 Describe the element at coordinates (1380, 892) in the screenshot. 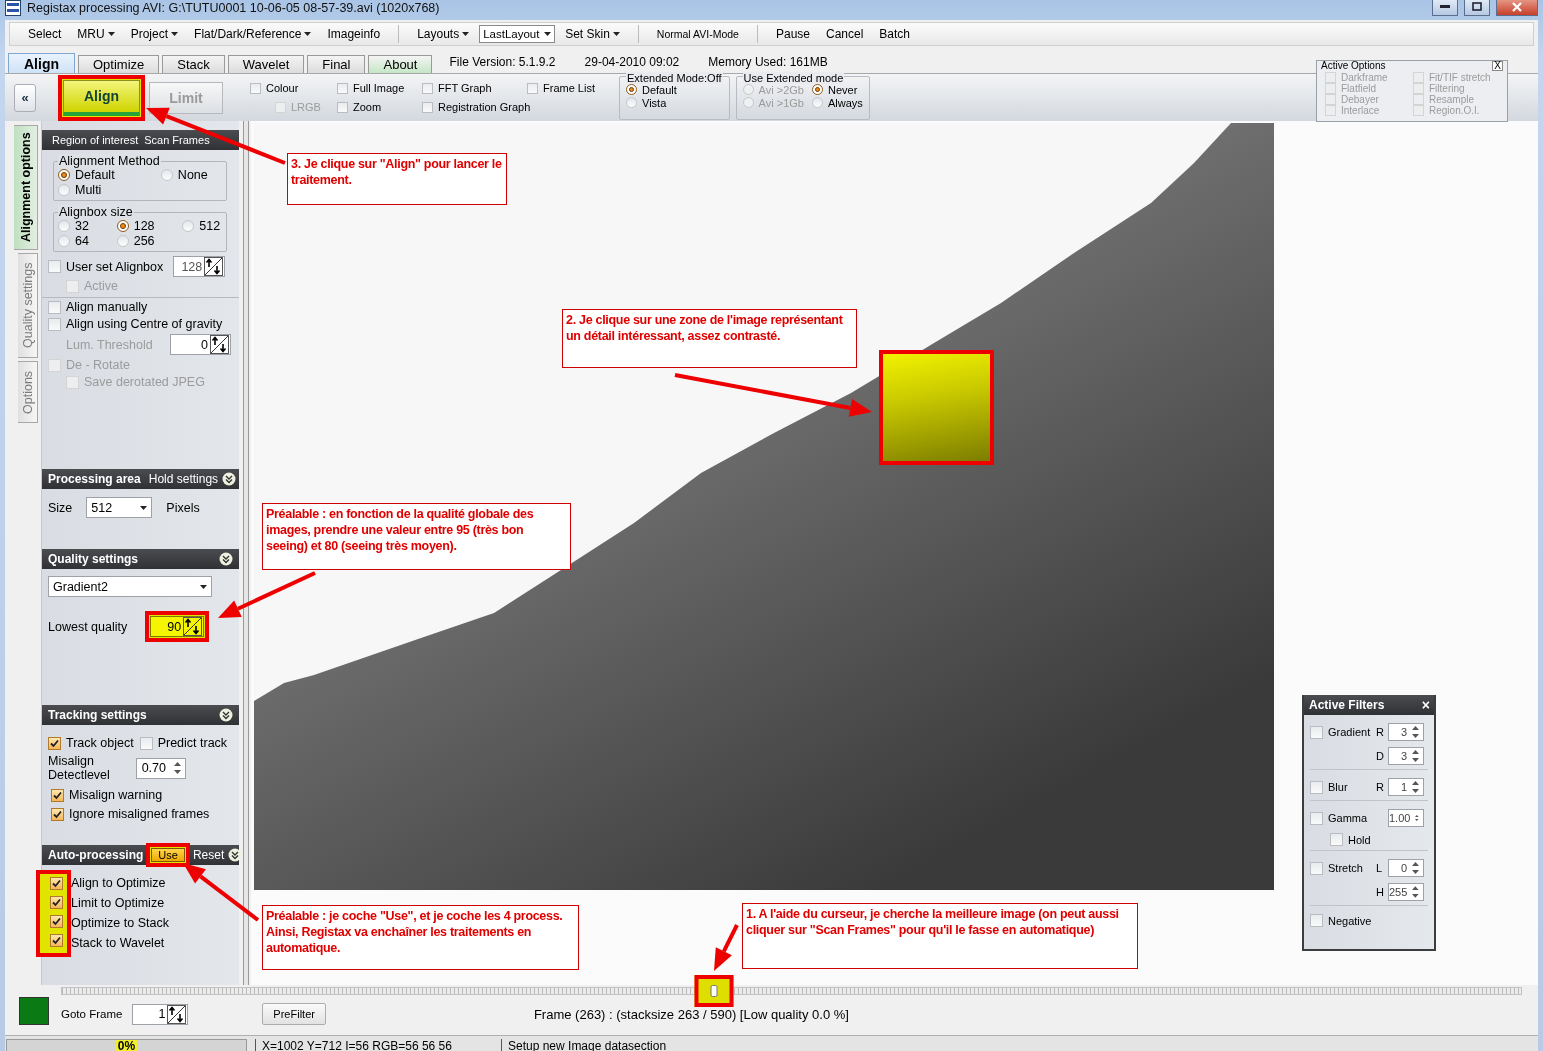

I see `param-label: H` at that location.